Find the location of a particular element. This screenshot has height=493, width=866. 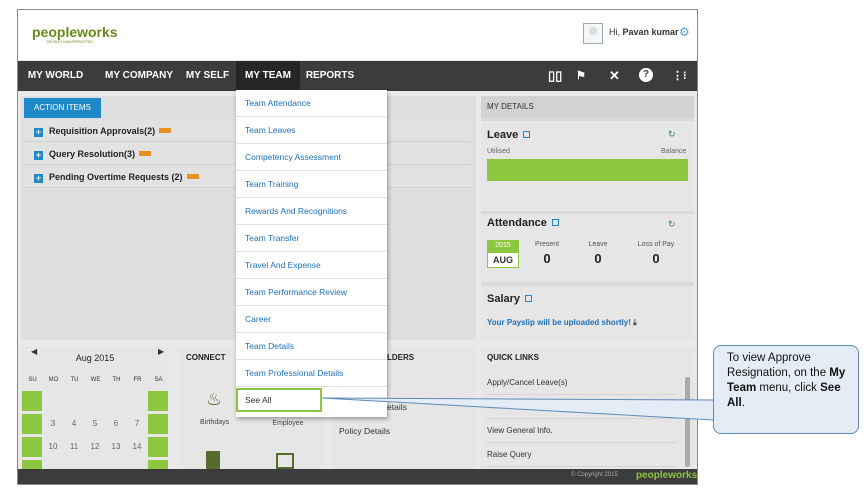

birthdays-link: Birthdays is located at coordinates (214, 422).